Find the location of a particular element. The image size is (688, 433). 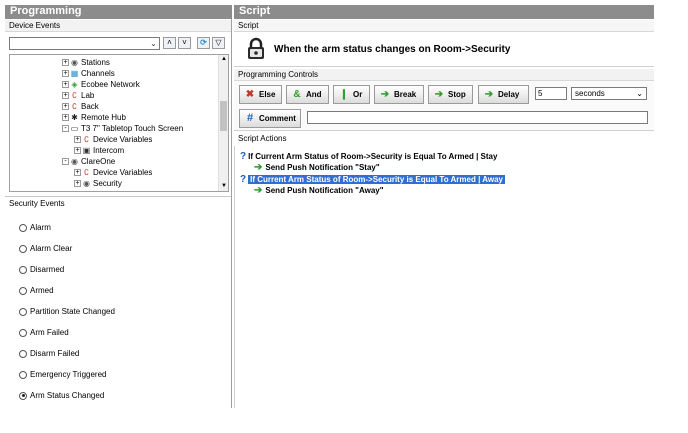

security-event-option: Partition State Changed is located at coordinates (67, 312).